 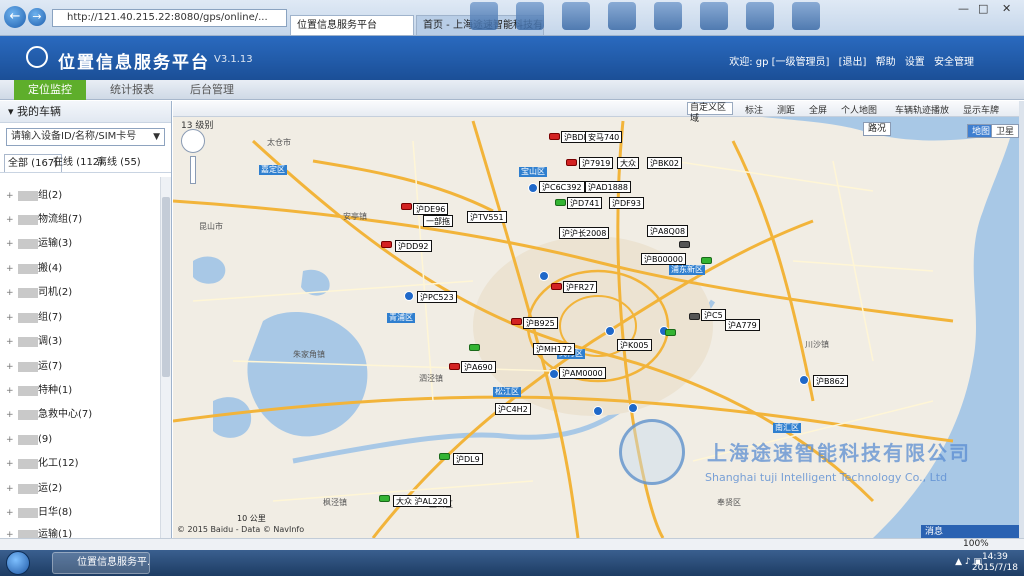 What do you see at coordinates (754, 109) in the screenshot?
I see `marker-tool: 标注` at bounding box center [754, 109].